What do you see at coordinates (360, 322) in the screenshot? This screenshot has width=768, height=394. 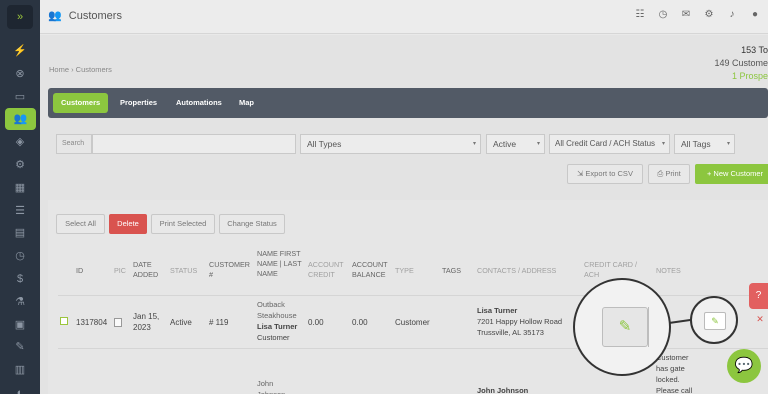 I see `cell-account-balance: 0.00` at bounding box center [360, 322].